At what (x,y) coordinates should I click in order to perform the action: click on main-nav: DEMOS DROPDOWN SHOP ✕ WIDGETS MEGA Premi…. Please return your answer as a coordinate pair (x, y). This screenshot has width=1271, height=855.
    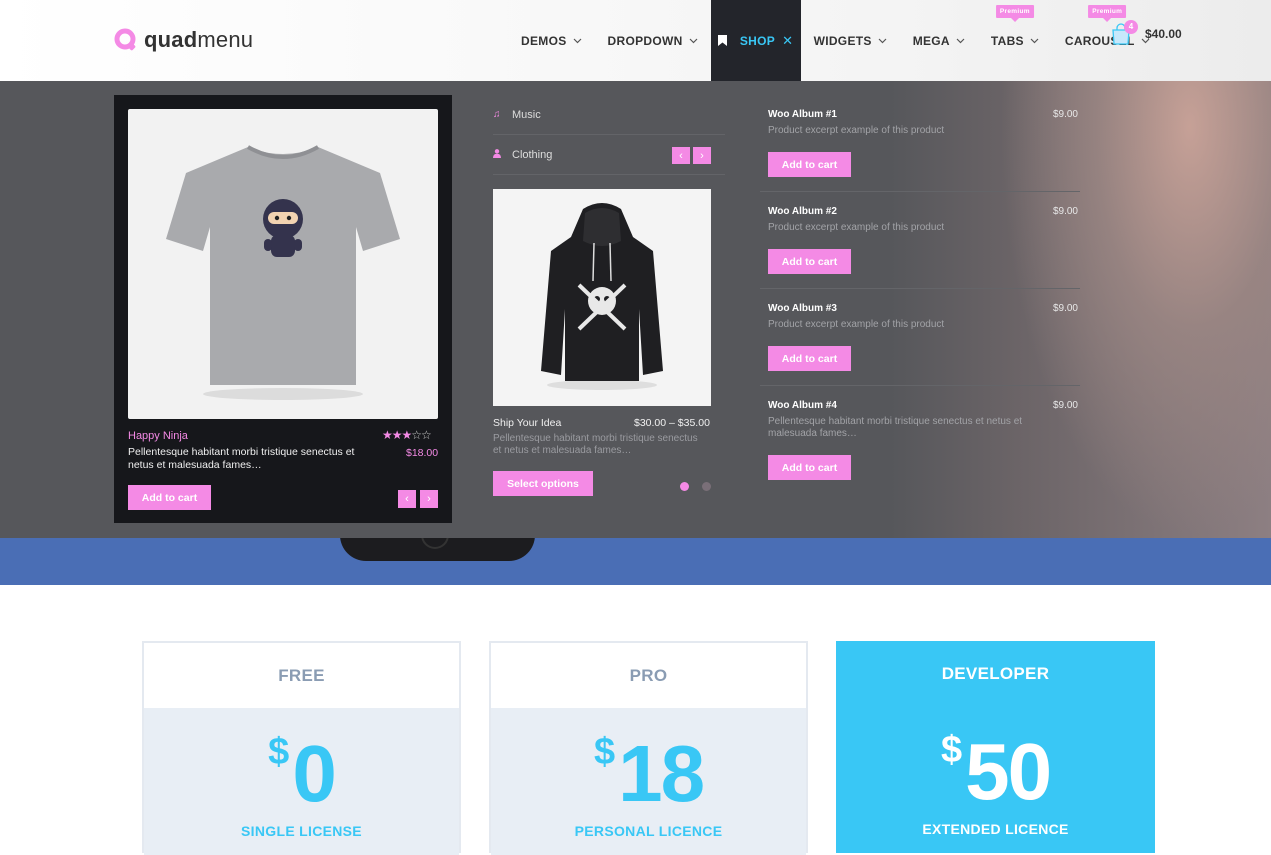
    Looking at the image, I should click on (835, 40).